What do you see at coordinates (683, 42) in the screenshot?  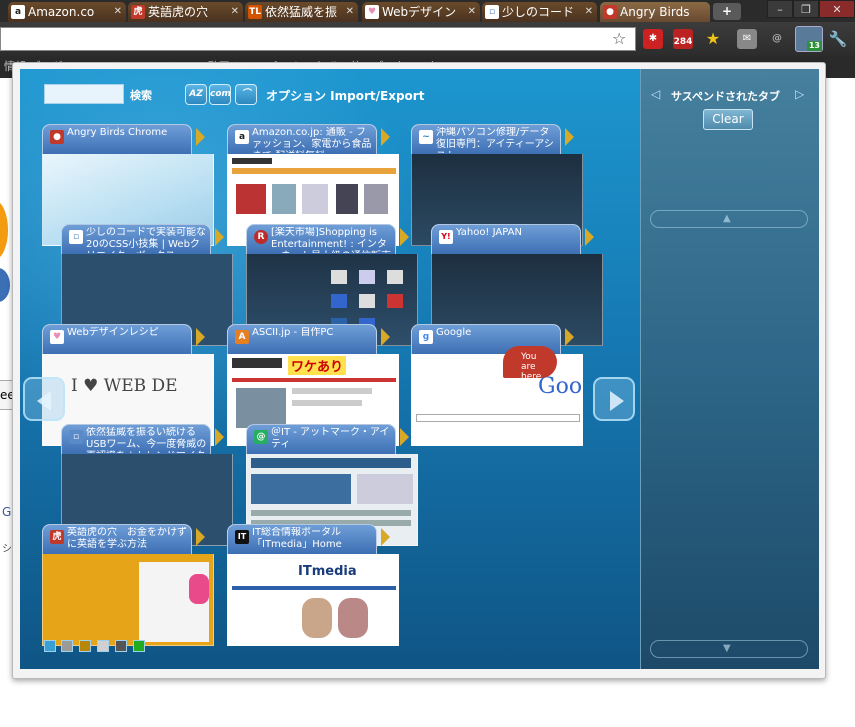 I see `gmail-badge: 284` at bounding box center [683, 42].